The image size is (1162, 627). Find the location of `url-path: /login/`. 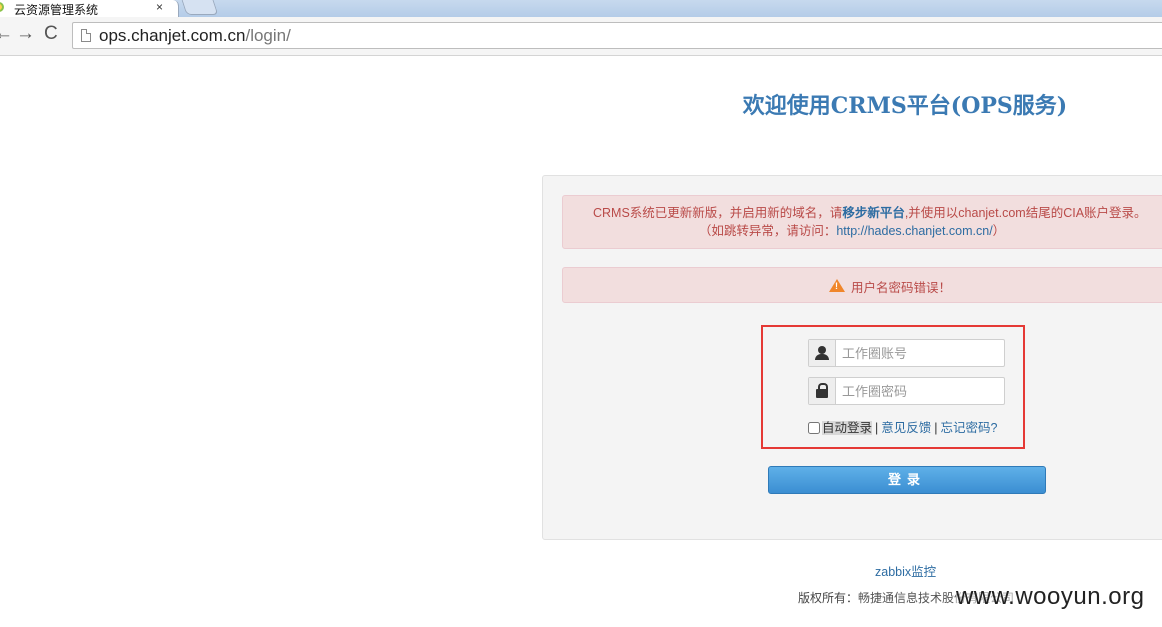

url-path: /login/ is located at coordinates (268, 35).